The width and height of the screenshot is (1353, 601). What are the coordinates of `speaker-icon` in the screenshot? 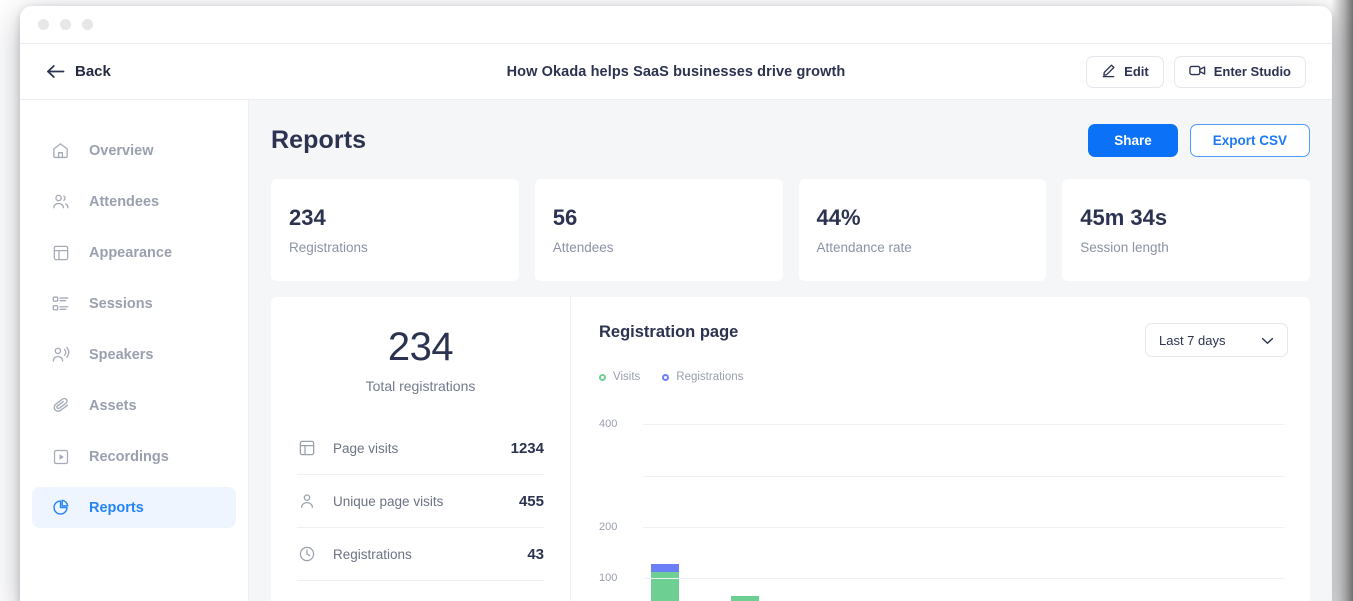 It's located at (60, 354).